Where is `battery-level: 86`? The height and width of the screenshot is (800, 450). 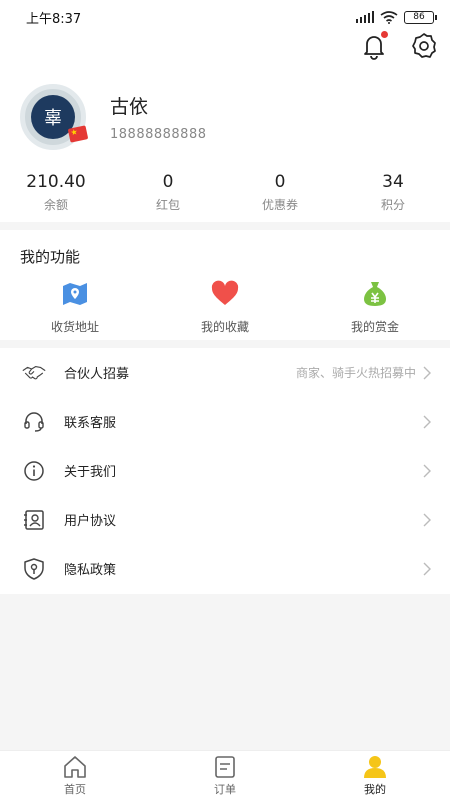 battery-level: 86 is located at coordinates (419, 17).